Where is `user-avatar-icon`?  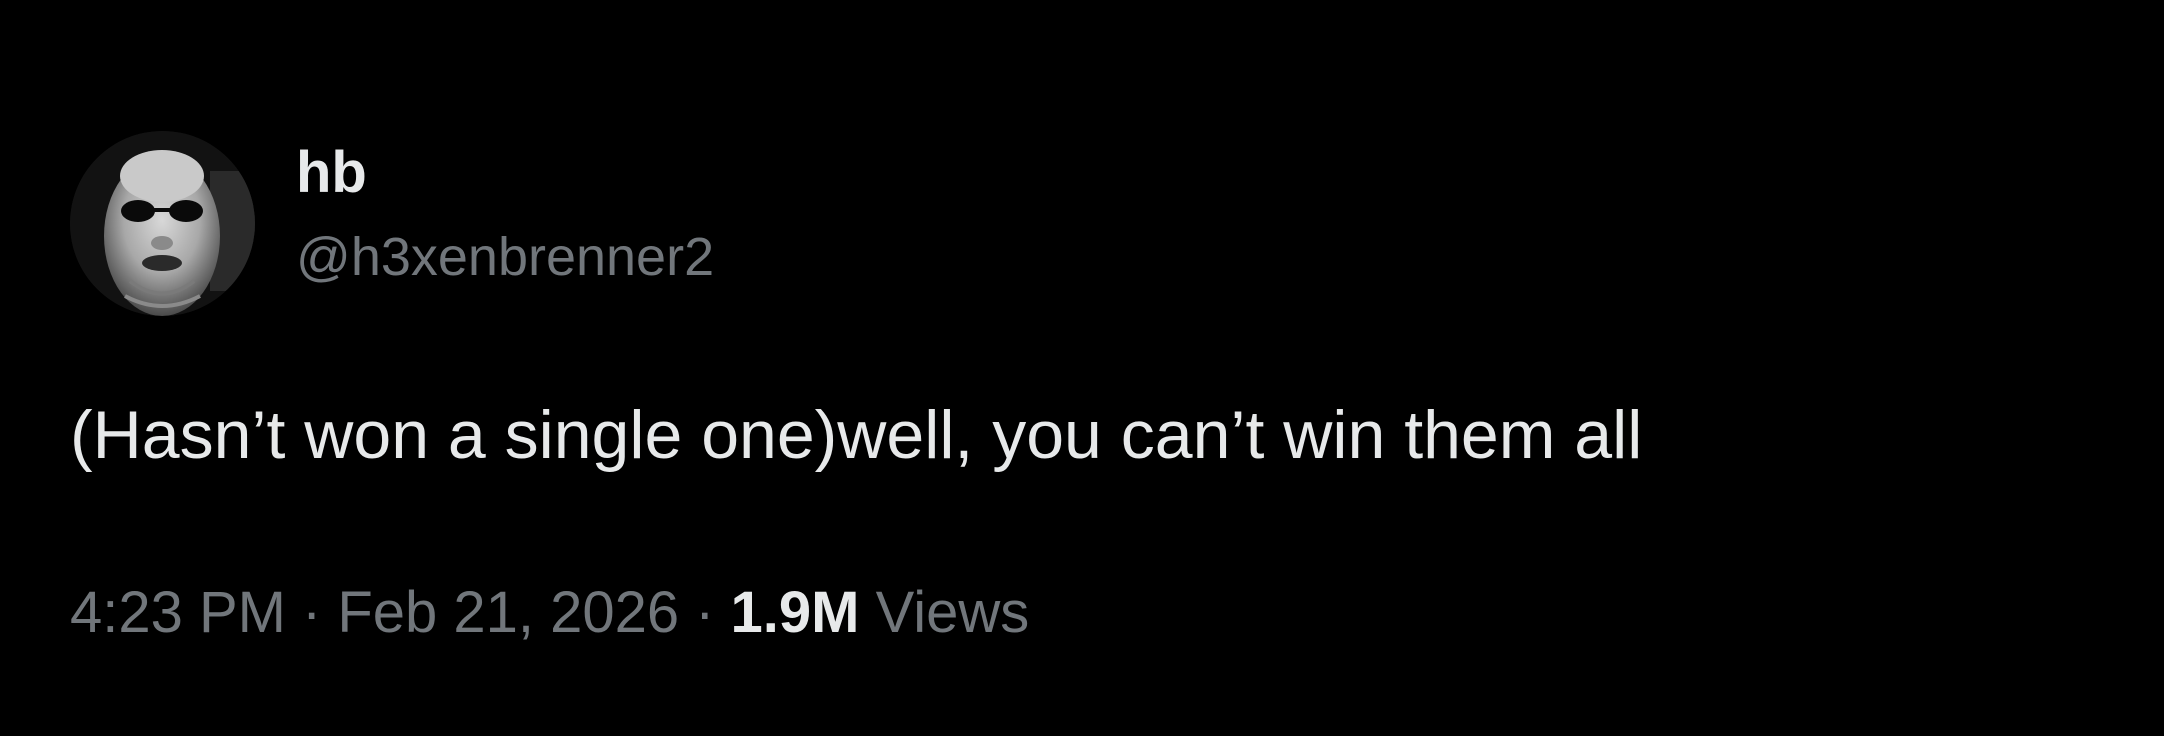 user-avatar-icon is located at coordinates (162, 223).